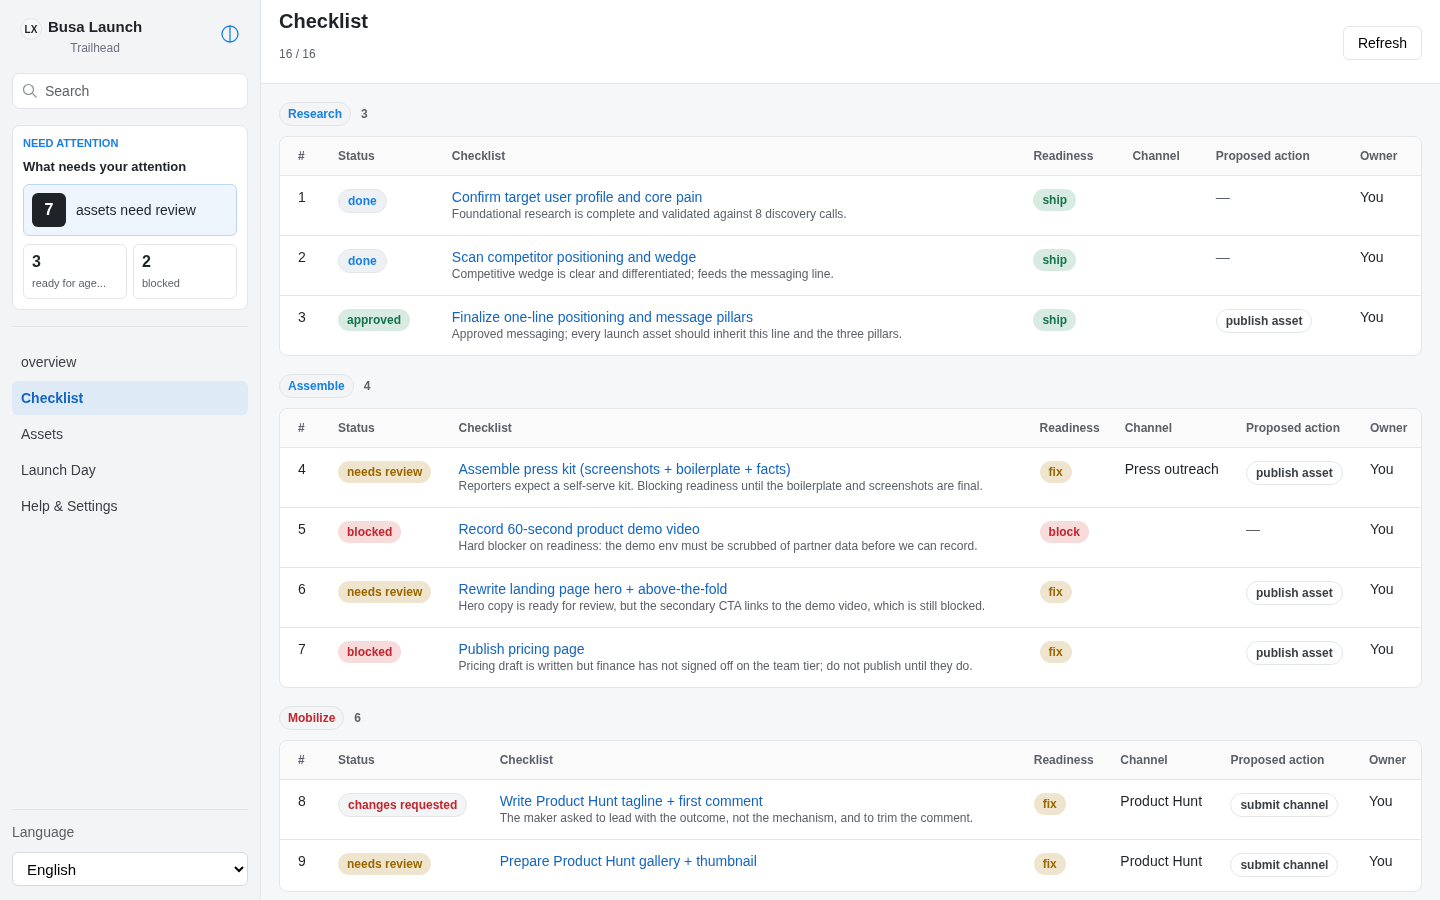  What do you see at coordinates (44, 832) in the screenshot?
I see `language-label: Language` at bounding box center [44, 832].